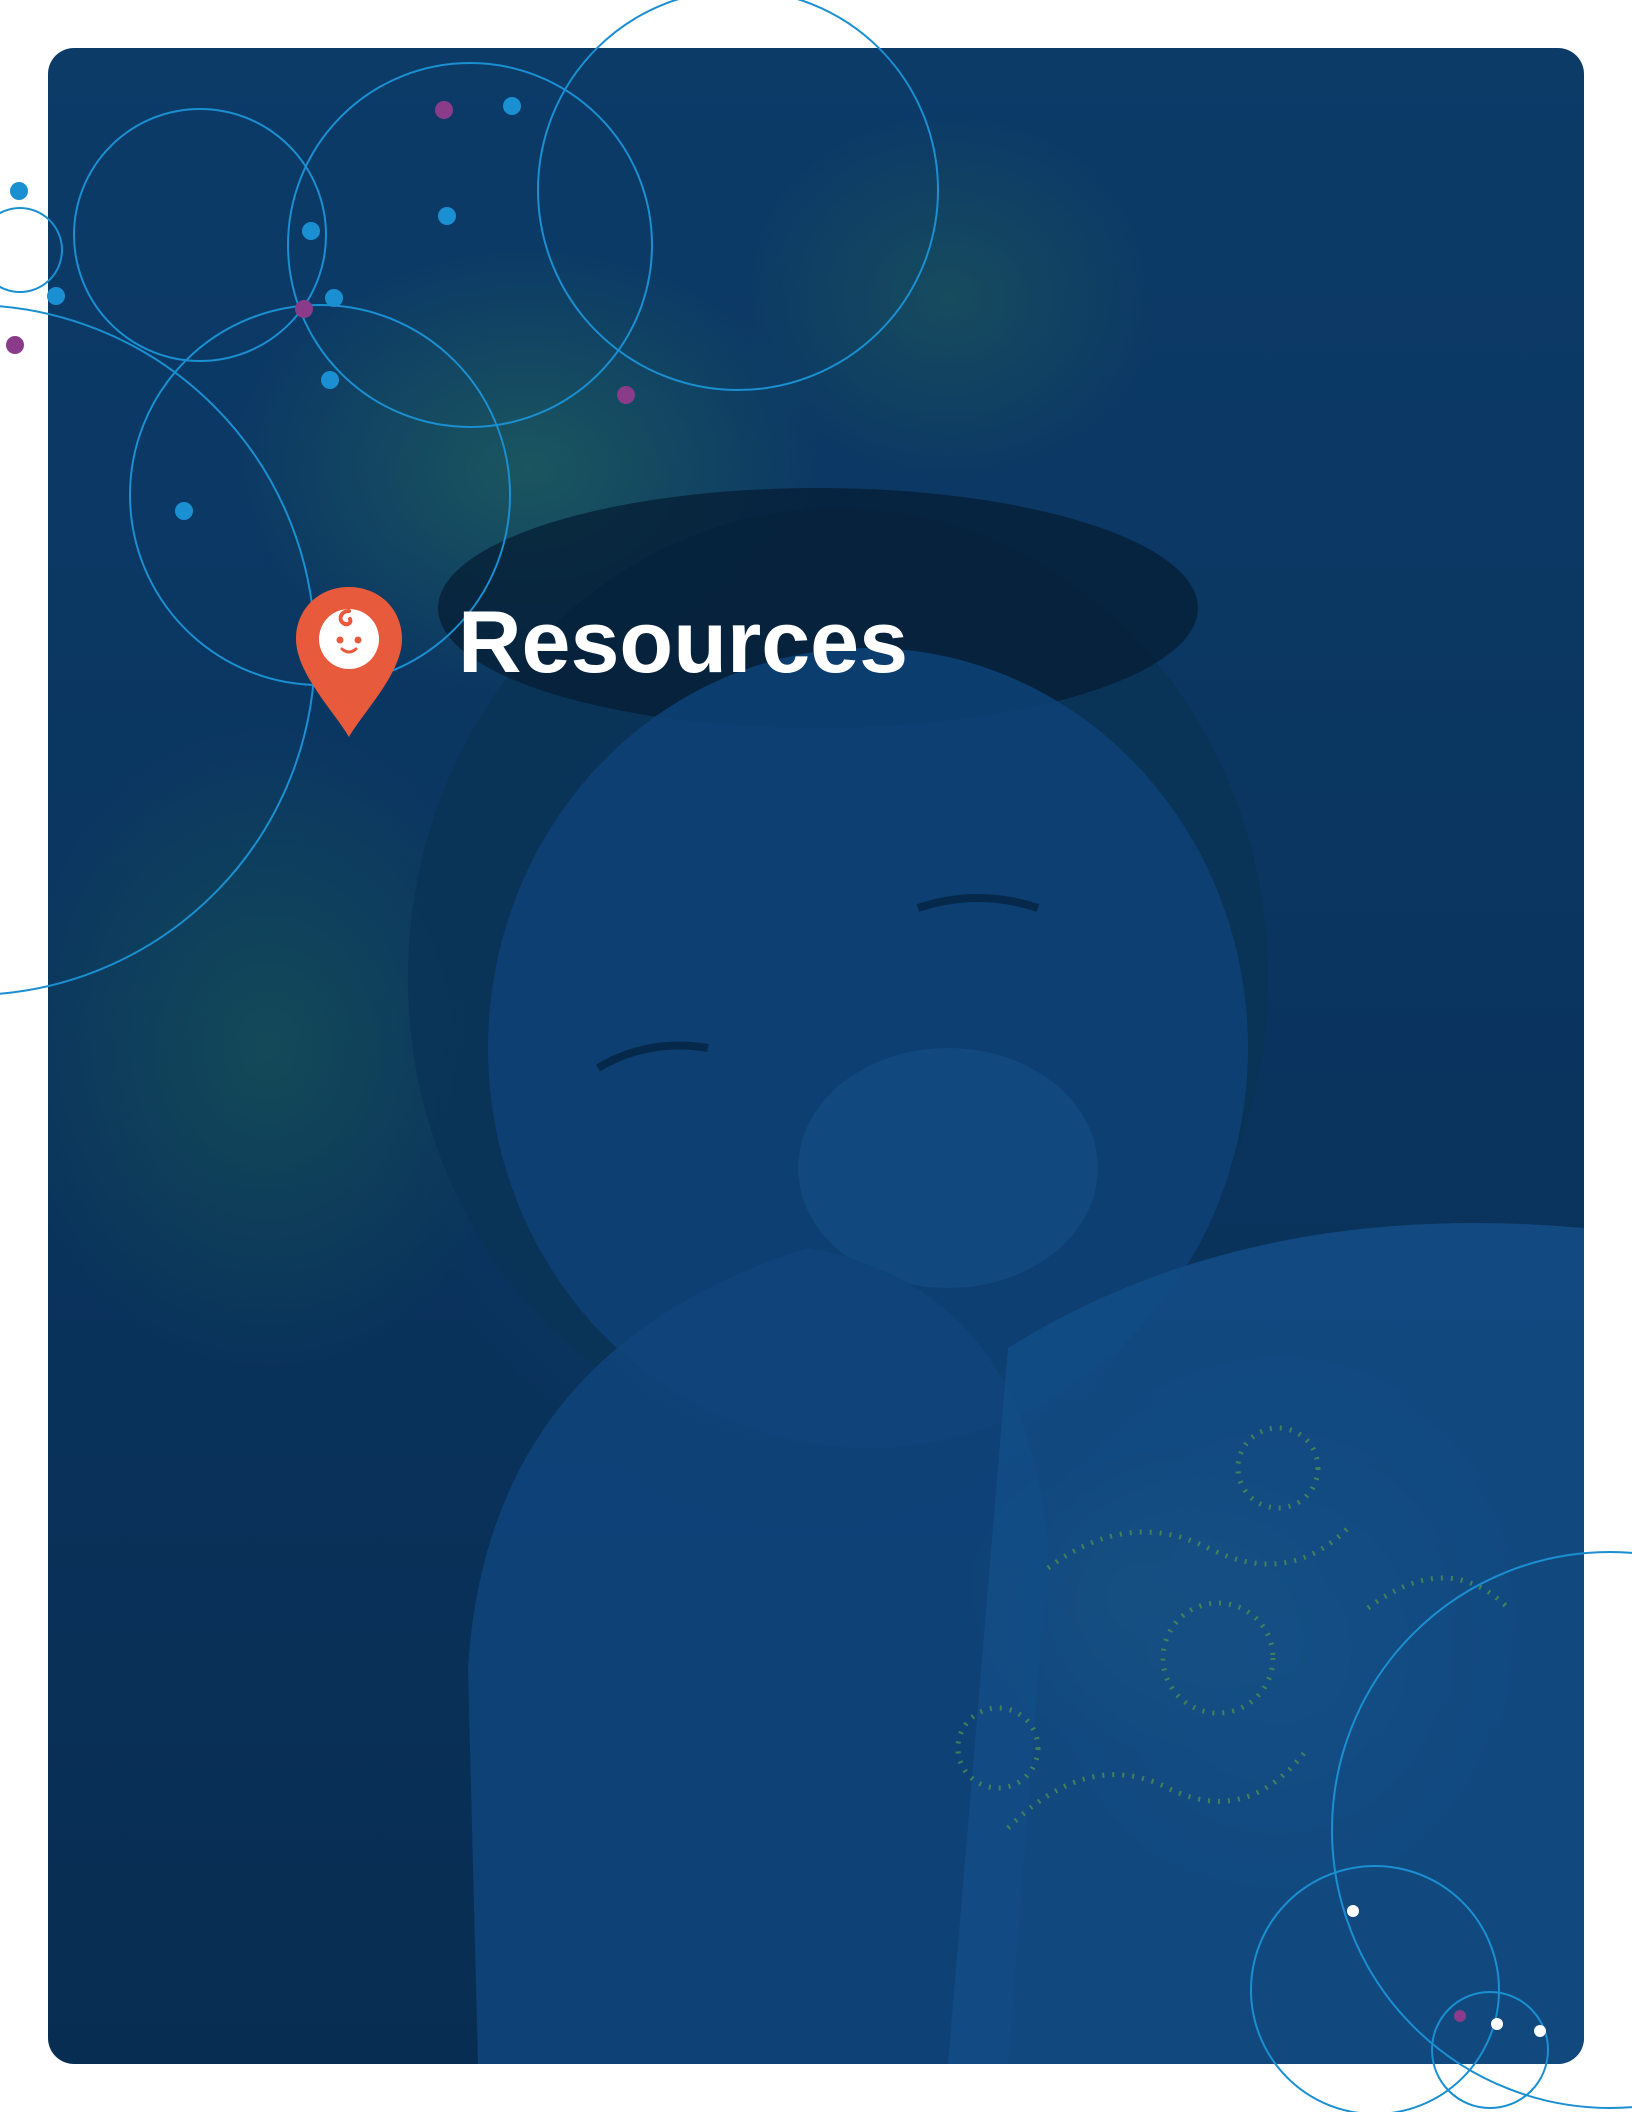  I want to click on map-pin-baby-icon, so click(349, 662).